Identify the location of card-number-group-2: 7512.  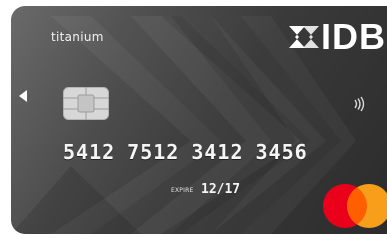
(153, 152).